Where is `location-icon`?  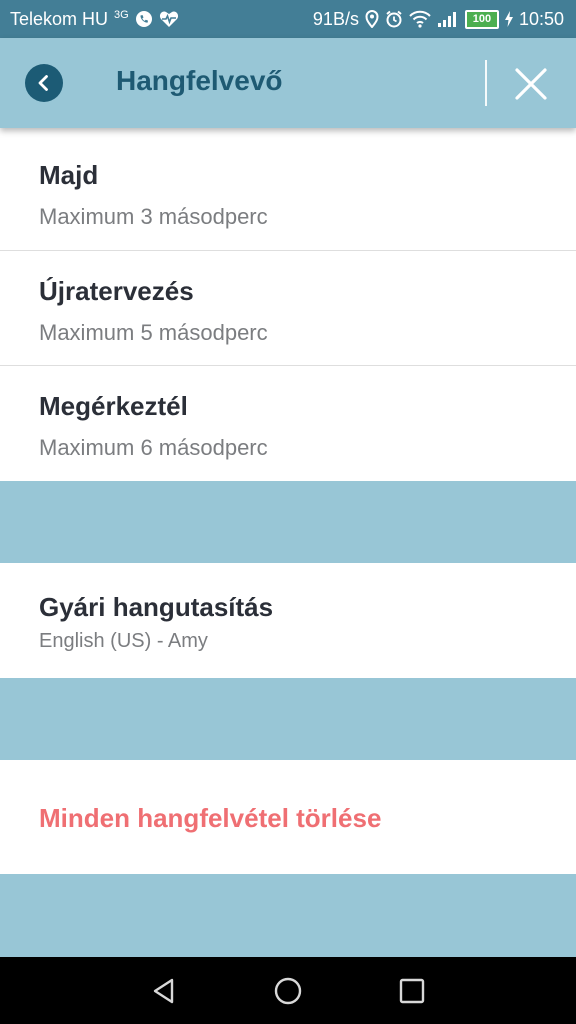
location-icon is located at coordinates (372, 19).